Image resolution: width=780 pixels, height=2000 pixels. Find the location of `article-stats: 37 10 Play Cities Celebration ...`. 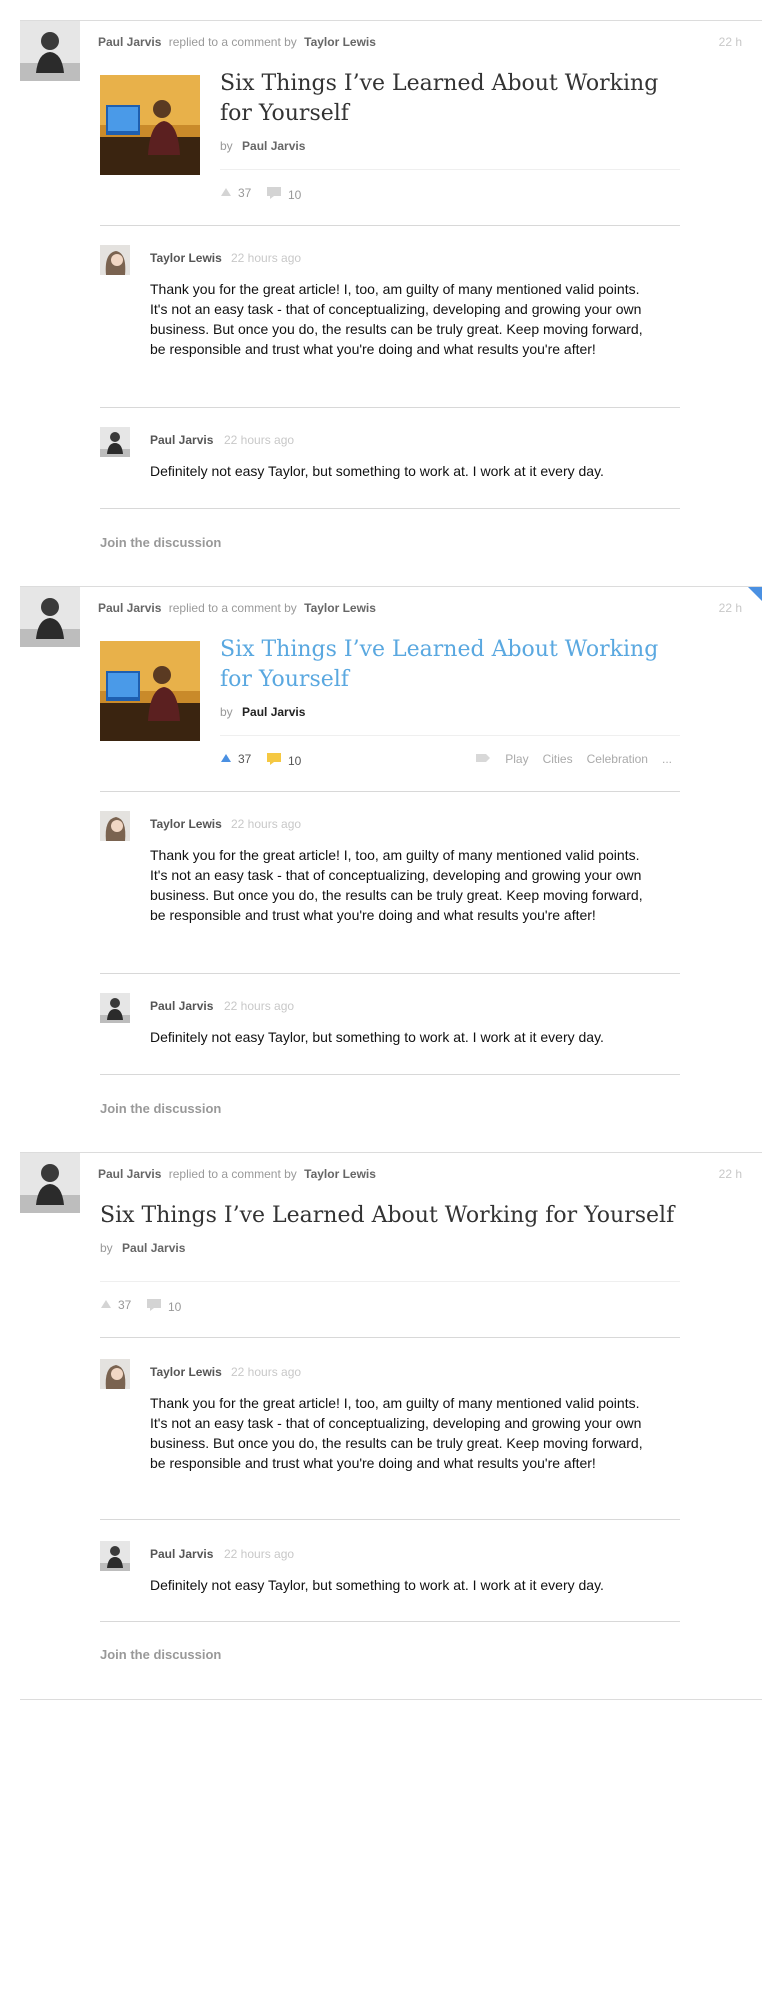

article-stats: 37 10 Play Cities Celebration ... is located at coordinates (450, 763).